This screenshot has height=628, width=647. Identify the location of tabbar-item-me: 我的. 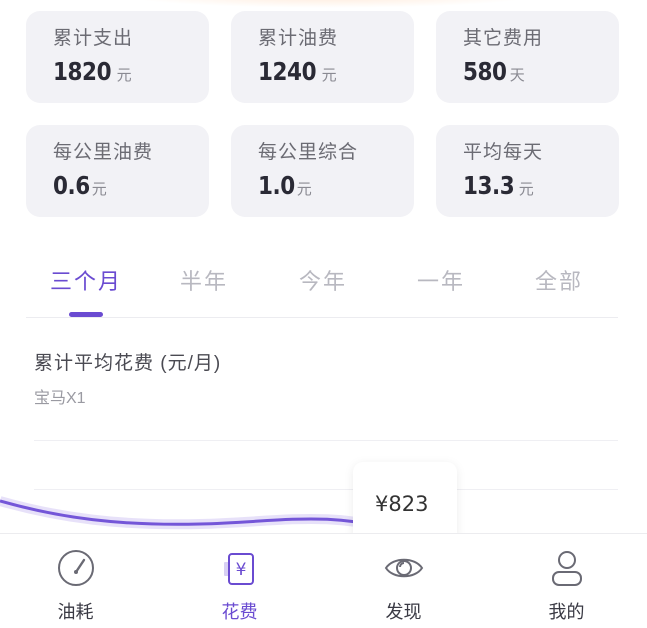
(566, 581).